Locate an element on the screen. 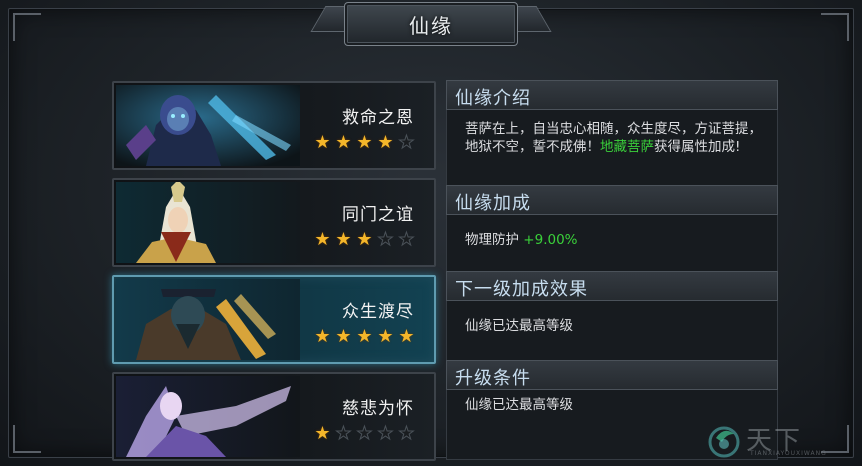 The height and width of the screenshot is (466, 862). intro-header: 仙缘介绍 is located at coordinates (612, 95).